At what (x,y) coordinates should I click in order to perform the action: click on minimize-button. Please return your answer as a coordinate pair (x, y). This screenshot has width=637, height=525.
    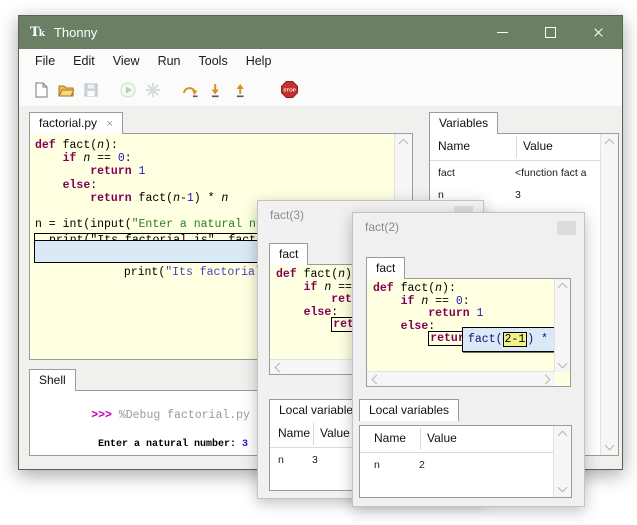
    Looking at the image, I should click on (502, 32).